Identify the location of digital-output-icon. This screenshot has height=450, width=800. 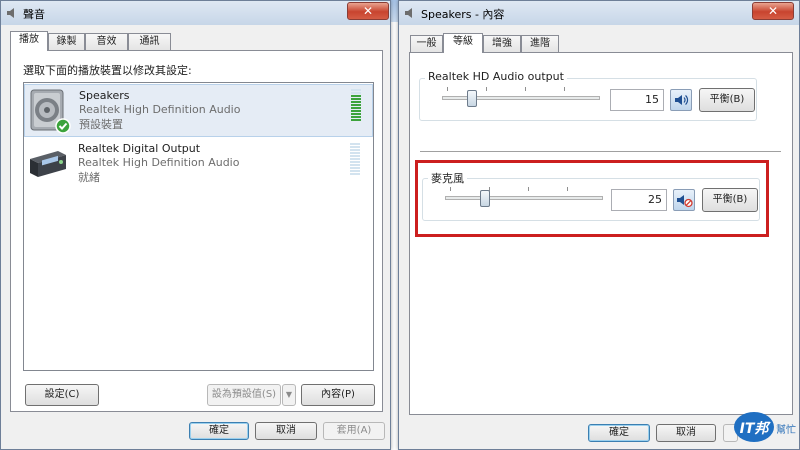
(48, 164).